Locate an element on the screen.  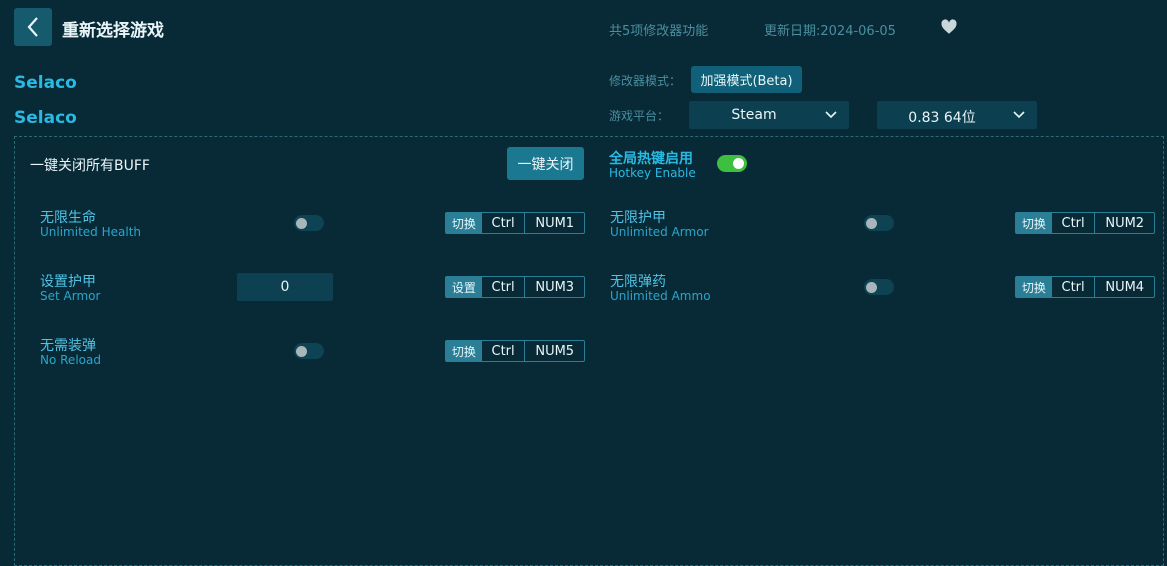
hotkey-group: 切换 Ctrl NUM2 is located at coordinates (1085, 223).